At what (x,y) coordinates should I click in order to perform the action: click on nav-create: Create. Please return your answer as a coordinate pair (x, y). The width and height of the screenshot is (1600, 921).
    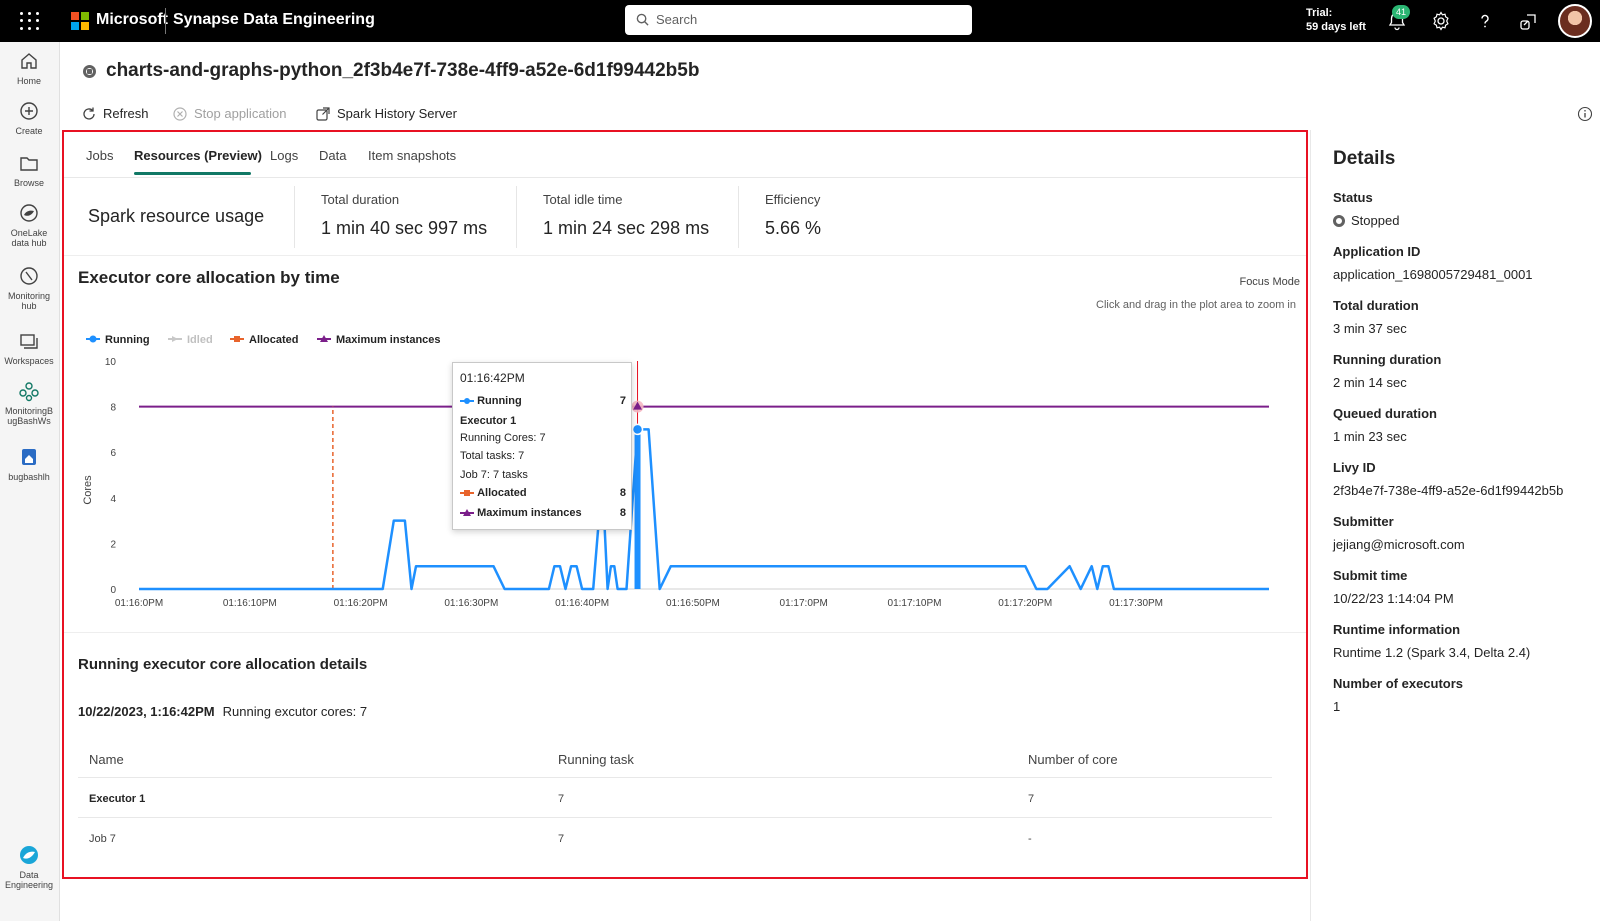
    Looking at the image, I should click on (29, 118).